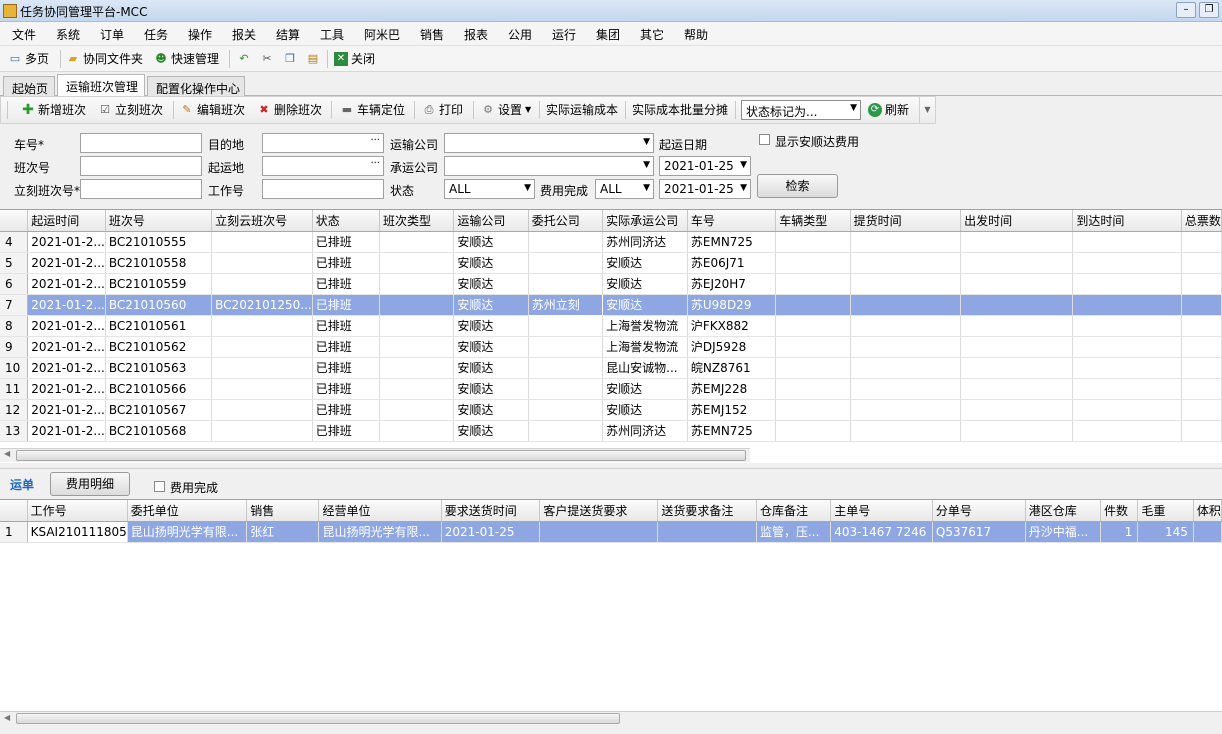 The image size is (1222, 734). What do you see at coordinates (130, 109) in the screenshot?
I see `lk-shift-button: ☑ 立刻班次` at bounding box center [130, 109].